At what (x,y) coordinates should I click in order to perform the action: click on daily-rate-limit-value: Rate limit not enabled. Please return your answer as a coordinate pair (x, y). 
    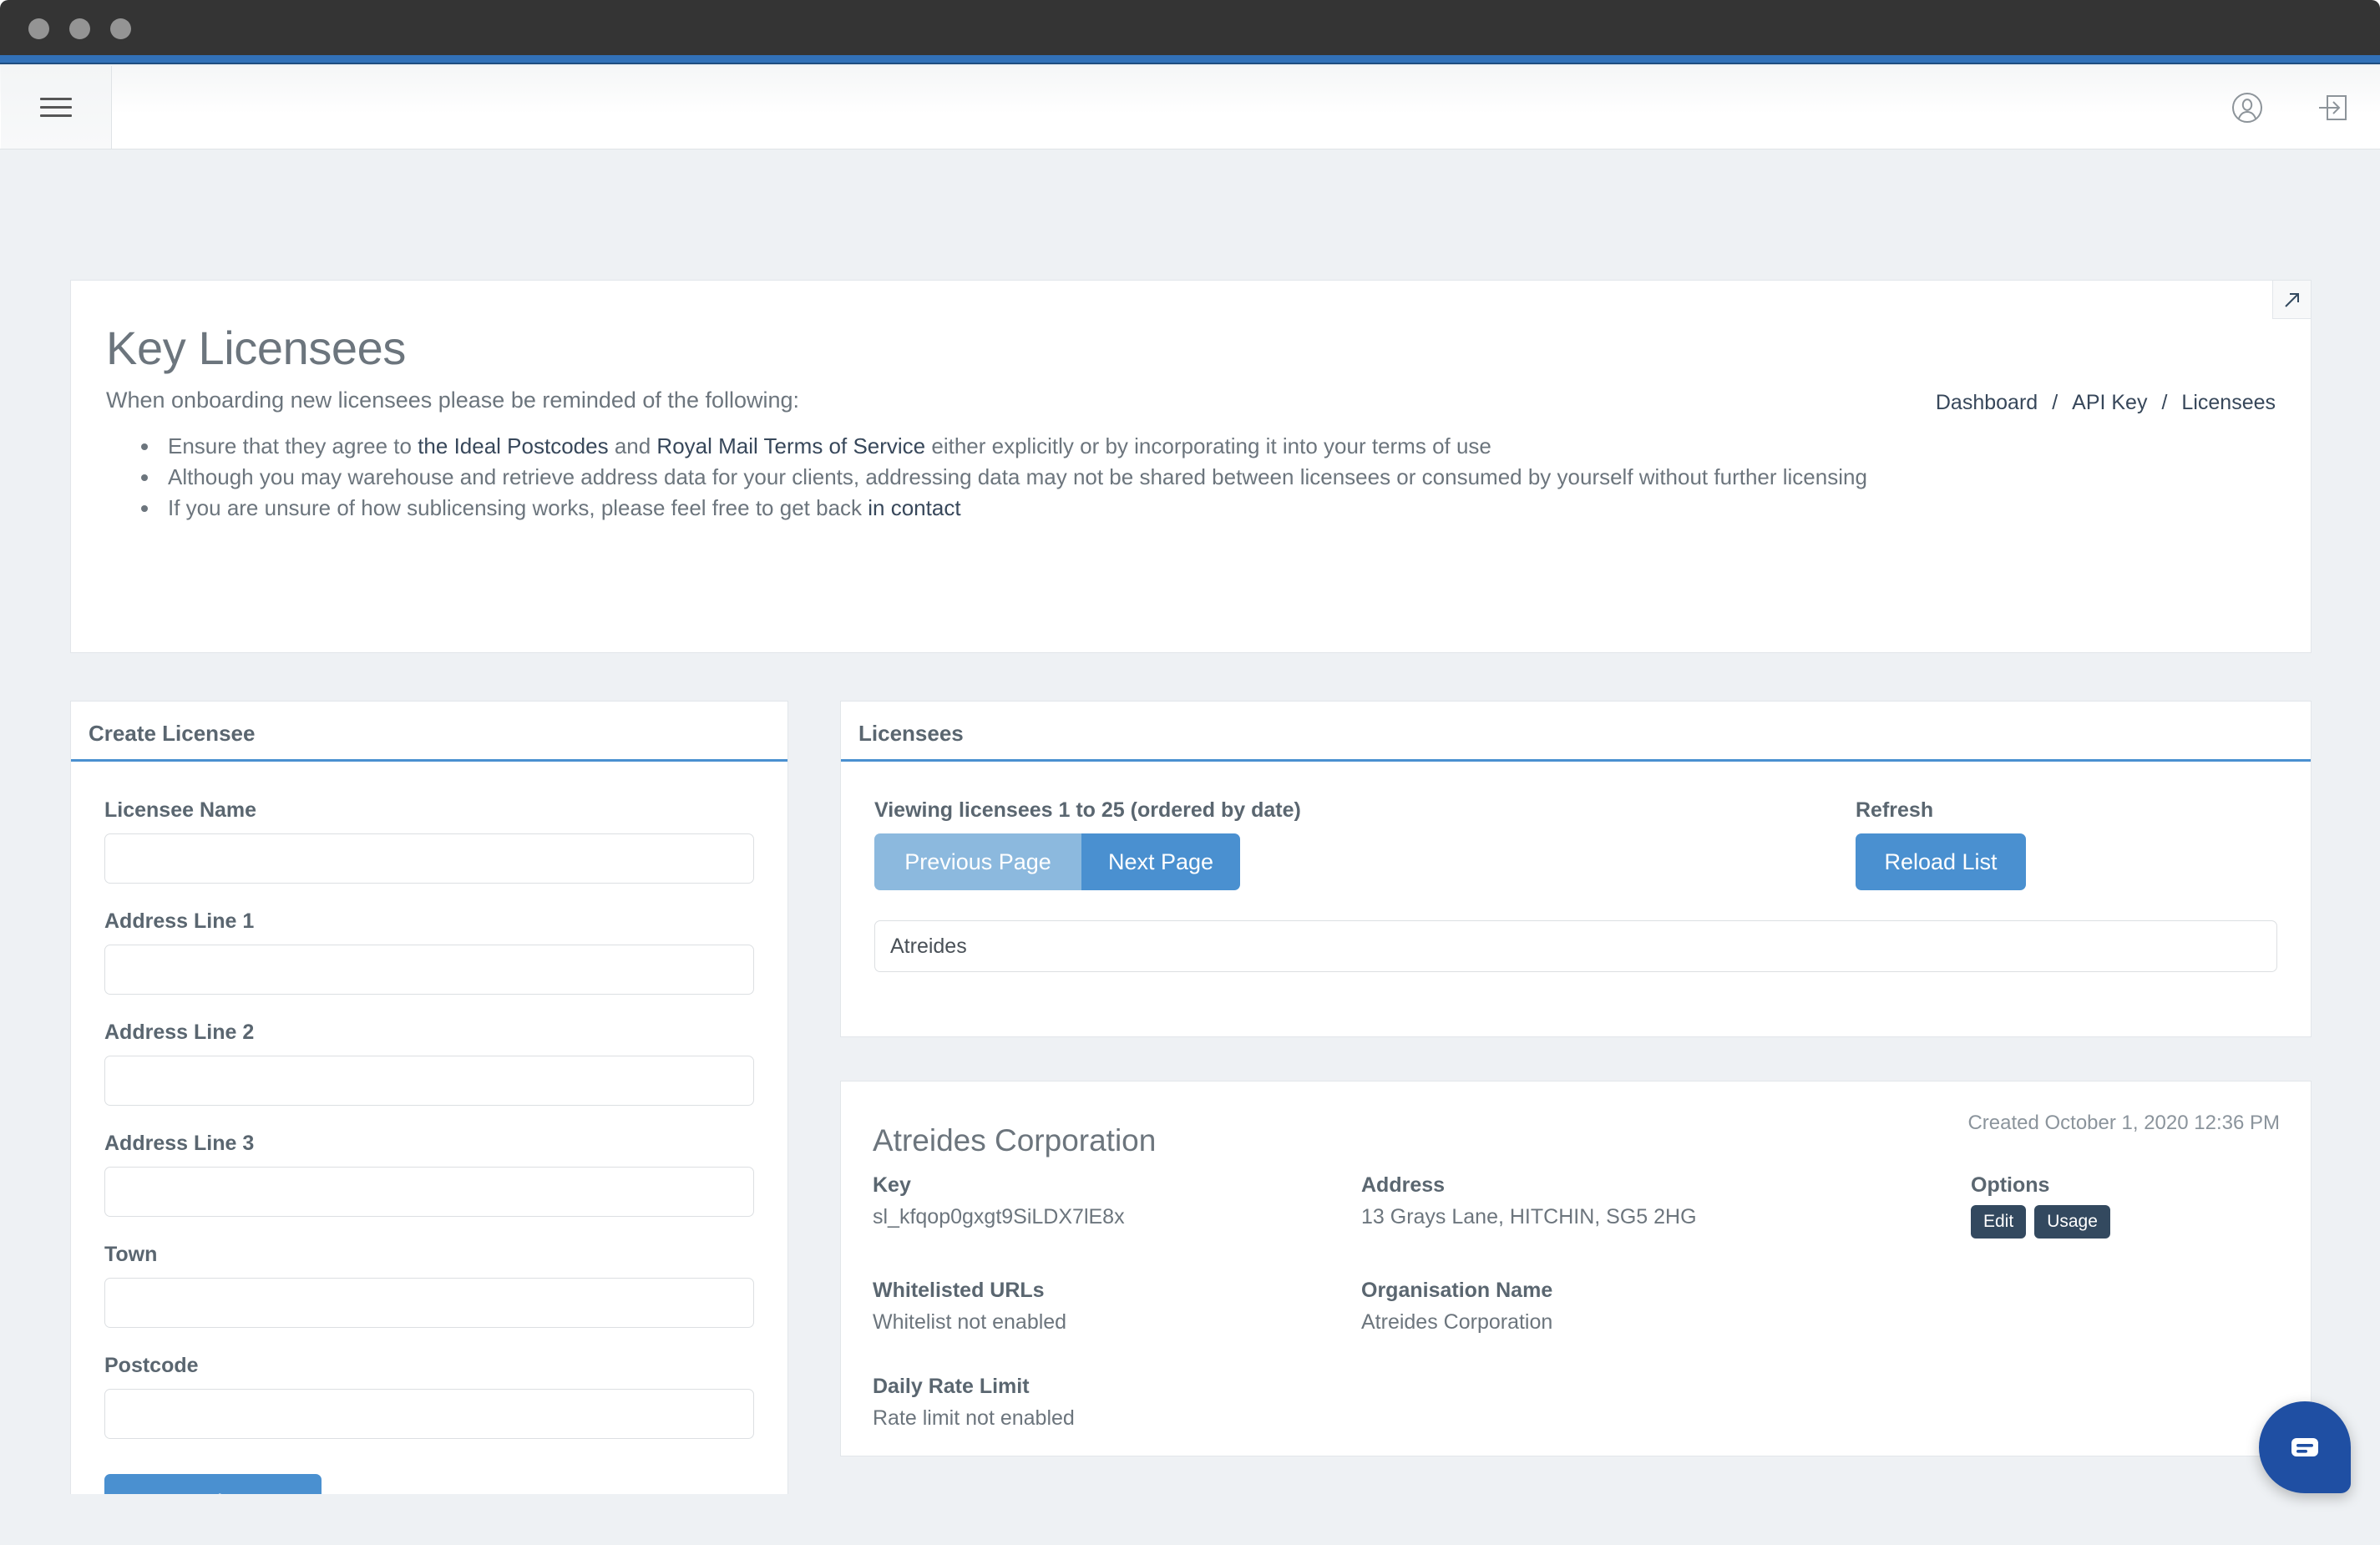
    Looking at the image, I should click on (974, 1418).